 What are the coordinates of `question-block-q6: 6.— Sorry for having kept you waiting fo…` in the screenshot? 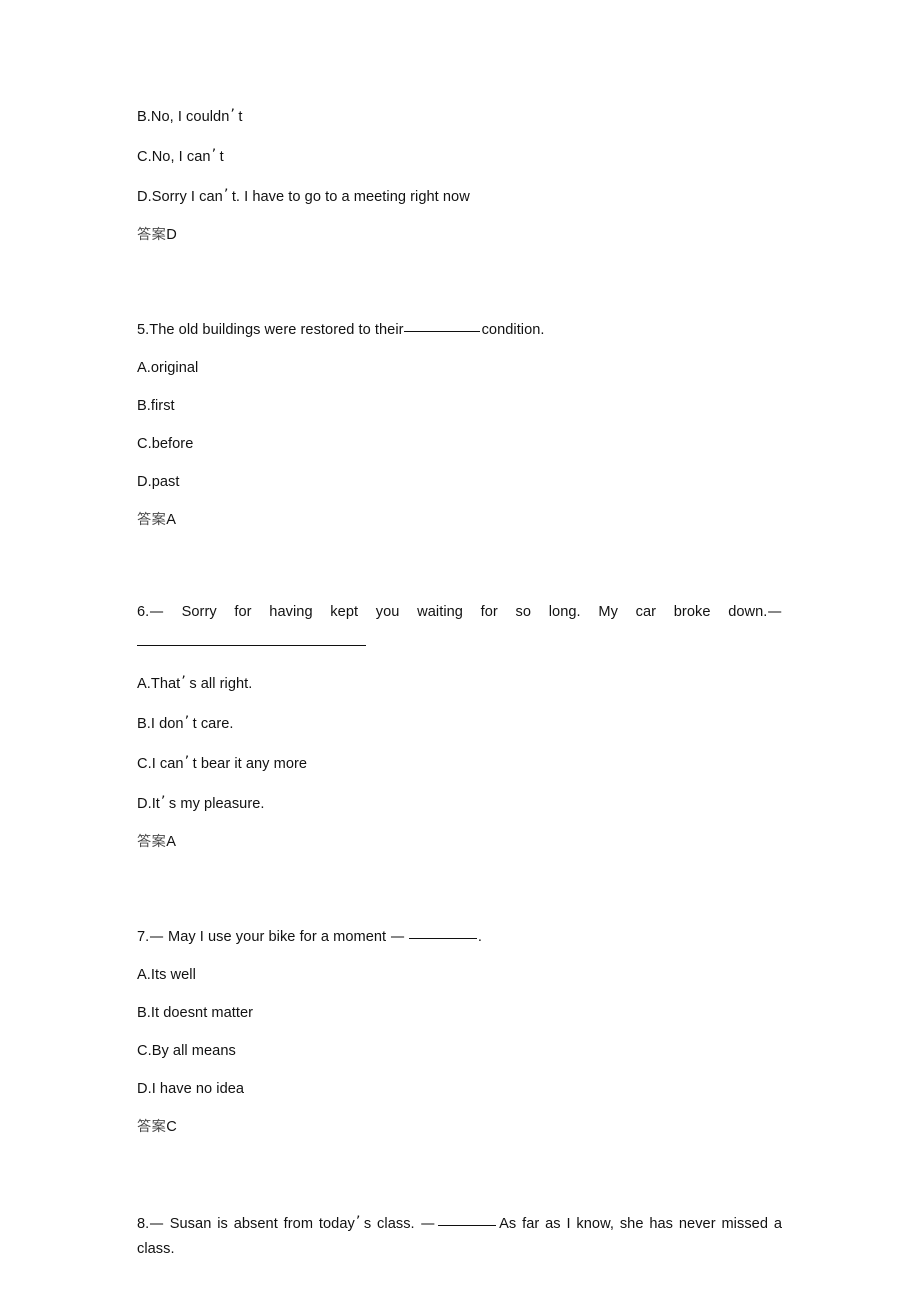 It's located at (459, 726).